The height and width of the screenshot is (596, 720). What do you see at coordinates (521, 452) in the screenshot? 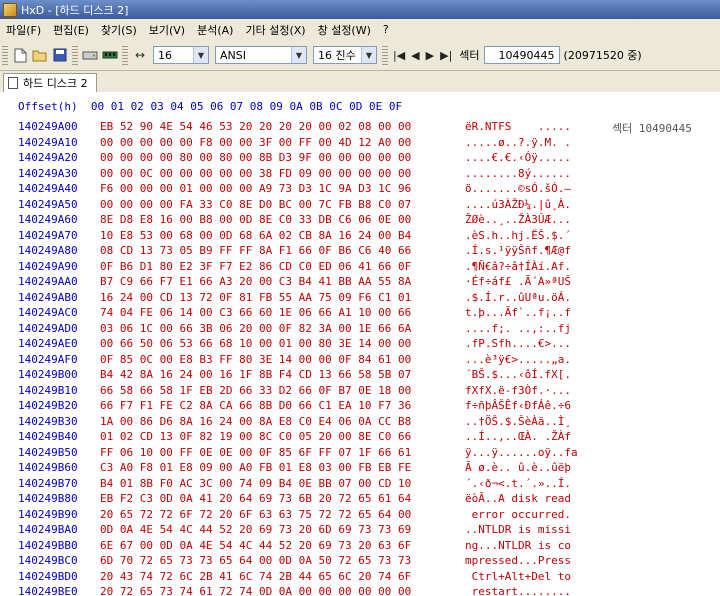
I see `row-text: ÿ...ÿ......oÿ..fa` at bounding box center [521, 452].